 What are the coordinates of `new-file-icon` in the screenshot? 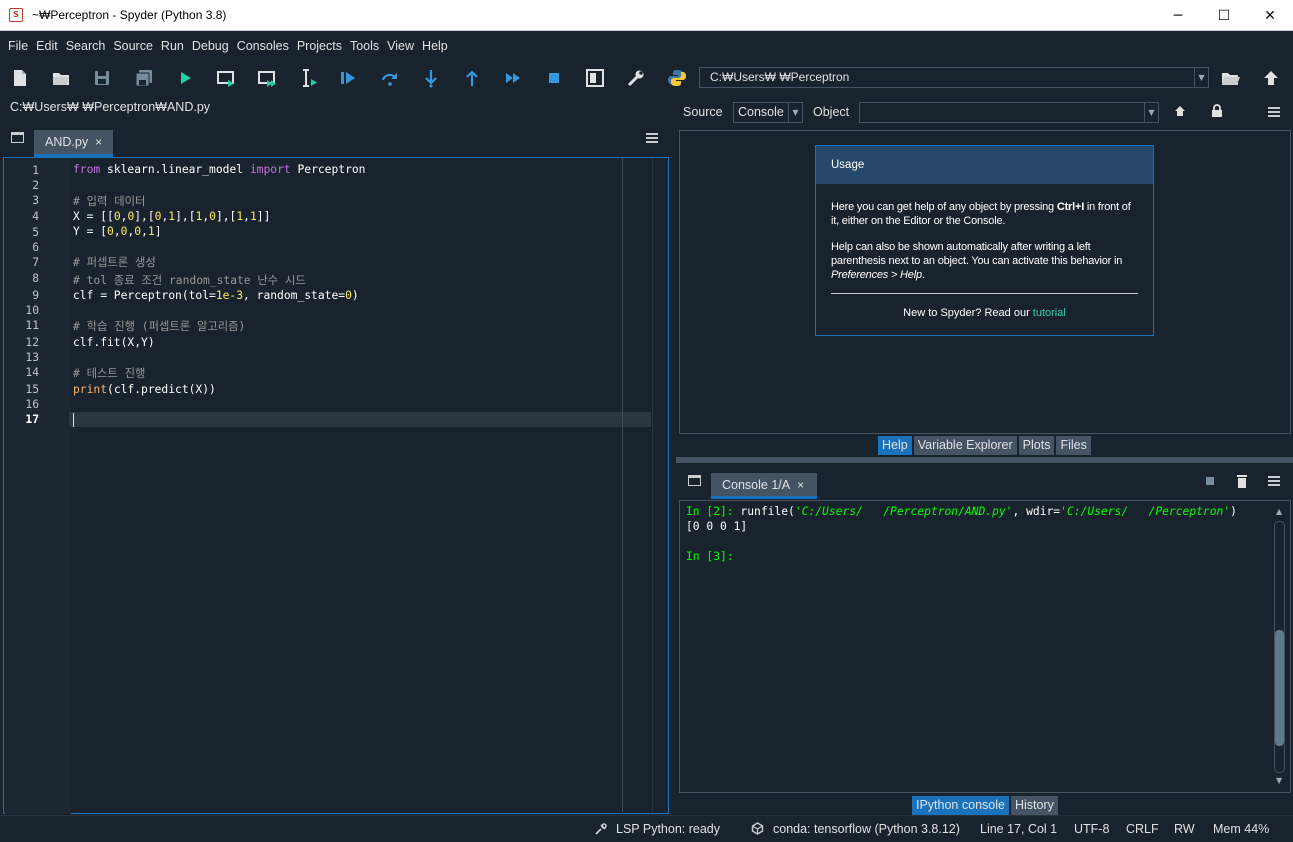 It's located at (20, 78).